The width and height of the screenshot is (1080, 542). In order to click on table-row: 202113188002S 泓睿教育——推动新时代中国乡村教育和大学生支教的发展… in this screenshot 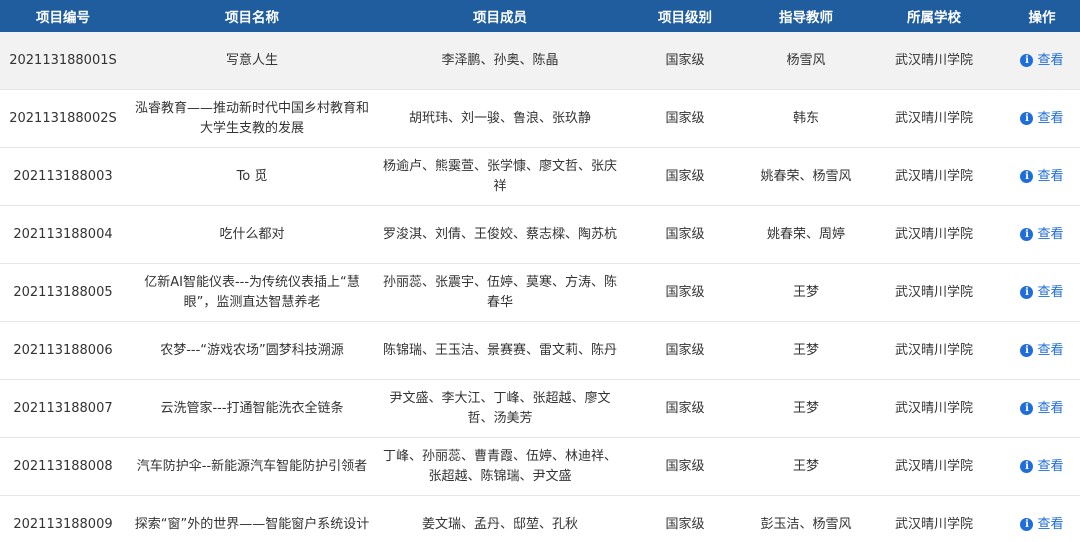, I will do `click(540, 118)`.